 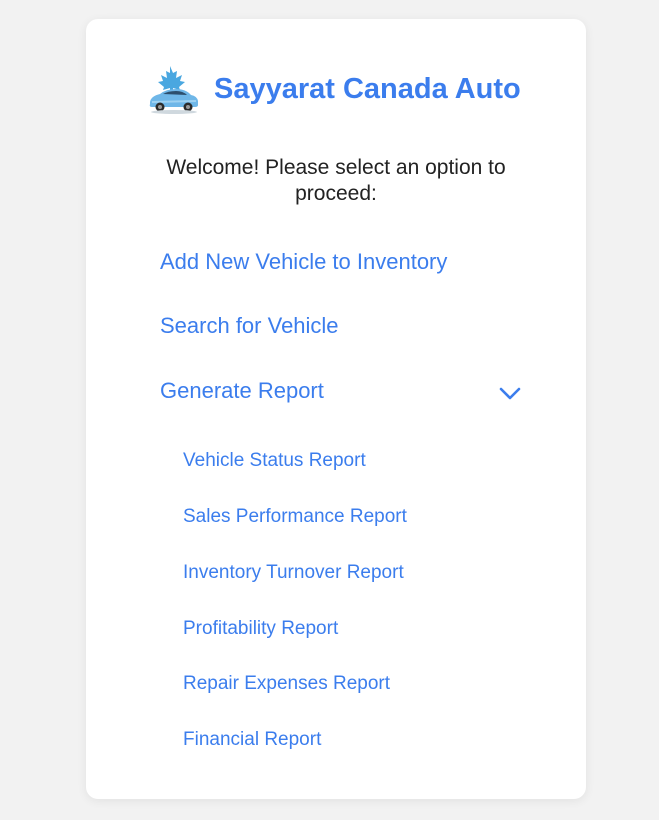 What do you see at coordinates (303, 262) in the screenshot?
I see `add-vehicle-link: Add New Vehicle to Inventory` at bounding box center [303, 262].